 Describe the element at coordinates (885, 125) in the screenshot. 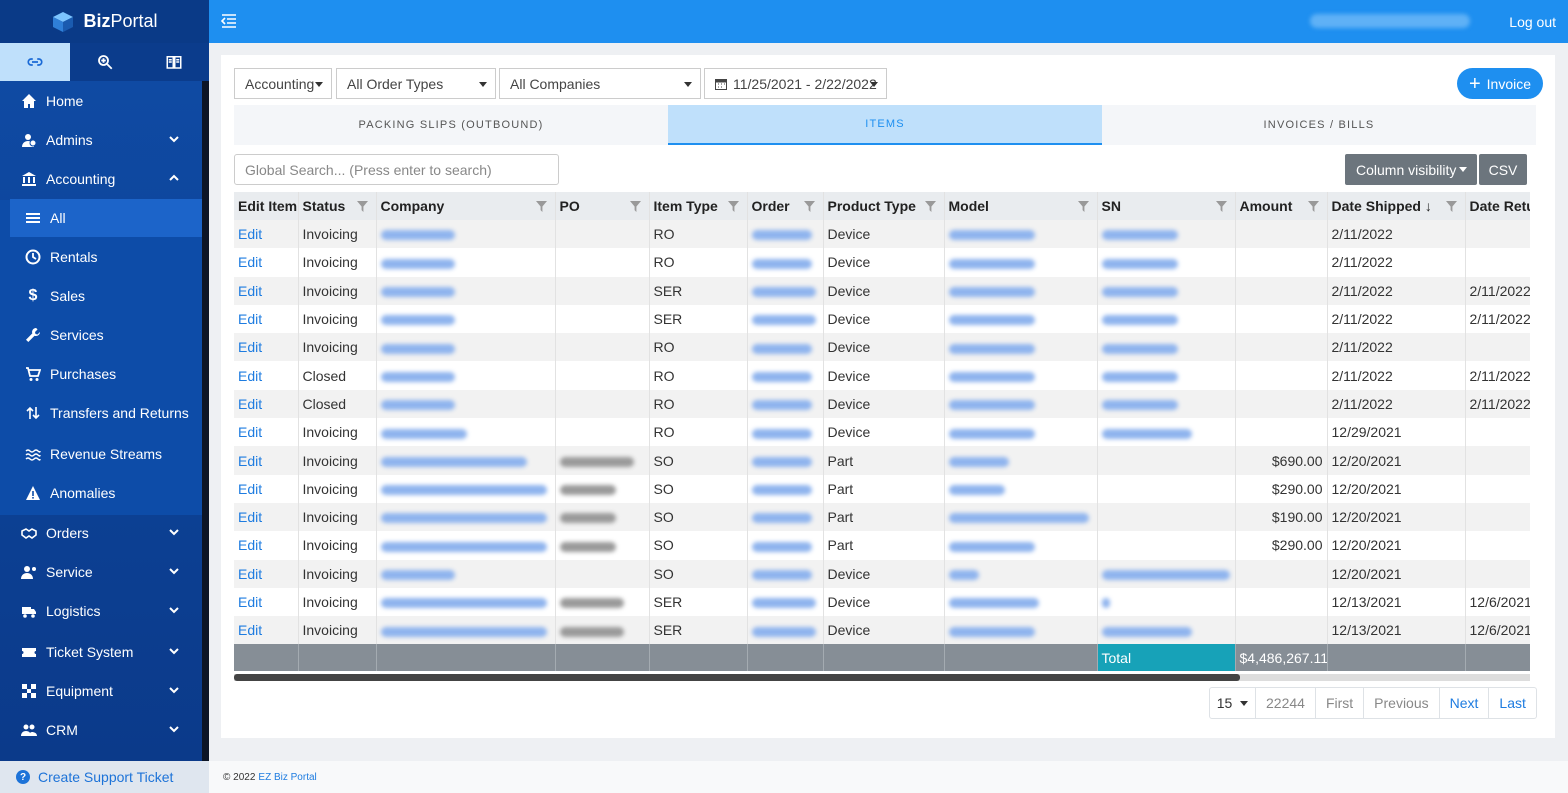

I see `tab-items: ITEMS` at that location.